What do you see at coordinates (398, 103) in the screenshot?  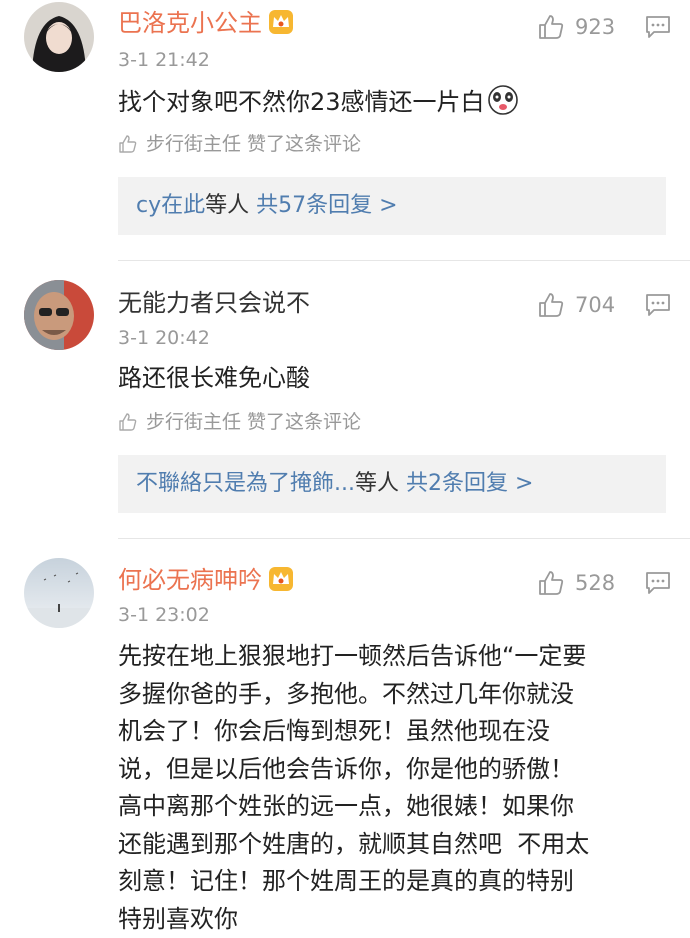 I see `comment-text: 找个对象吧不然你23感情还一片白` at bounding box center [398, 103].